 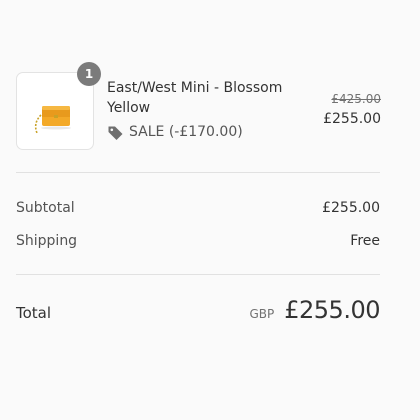 I want to click on shipping-row: Shipping Free, so click(x=198, y=241).